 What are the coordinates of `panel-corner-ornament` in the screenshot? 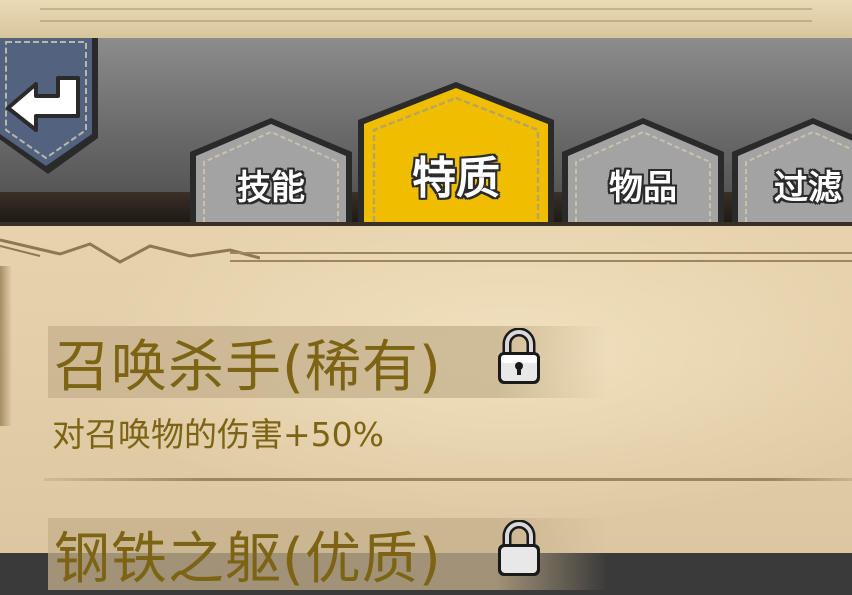 It's located at (130, 251).